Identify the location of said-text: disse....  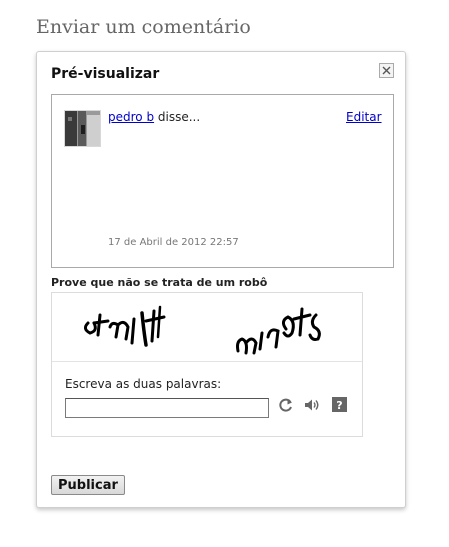
(179, 117).